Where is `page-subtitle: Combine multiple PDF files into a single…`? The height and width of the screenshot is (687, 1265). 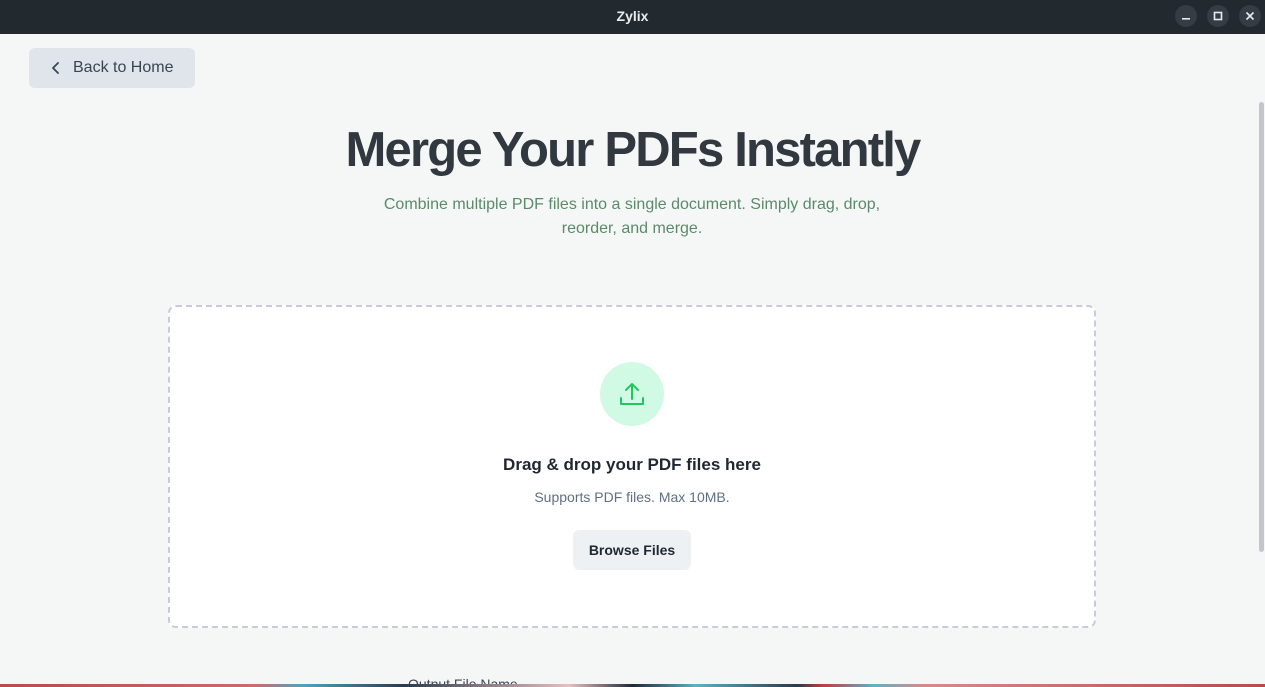
page-subtitle: Combine multiple PDF files into a single… is located at coordinates (632, 216).